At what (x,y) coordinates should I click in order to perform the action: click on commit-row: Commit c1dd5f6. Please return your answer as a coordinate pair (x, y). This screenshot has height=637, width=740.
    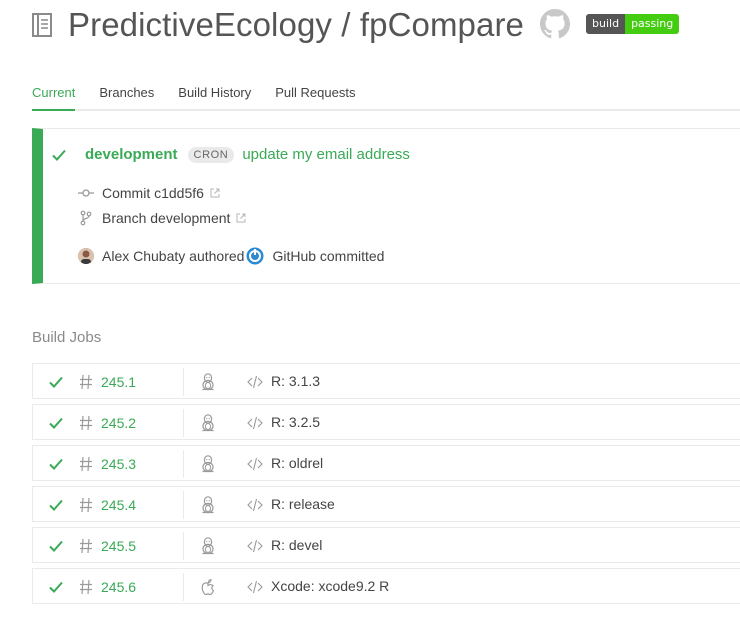
    Looking at the image, I should click on (149, 193).